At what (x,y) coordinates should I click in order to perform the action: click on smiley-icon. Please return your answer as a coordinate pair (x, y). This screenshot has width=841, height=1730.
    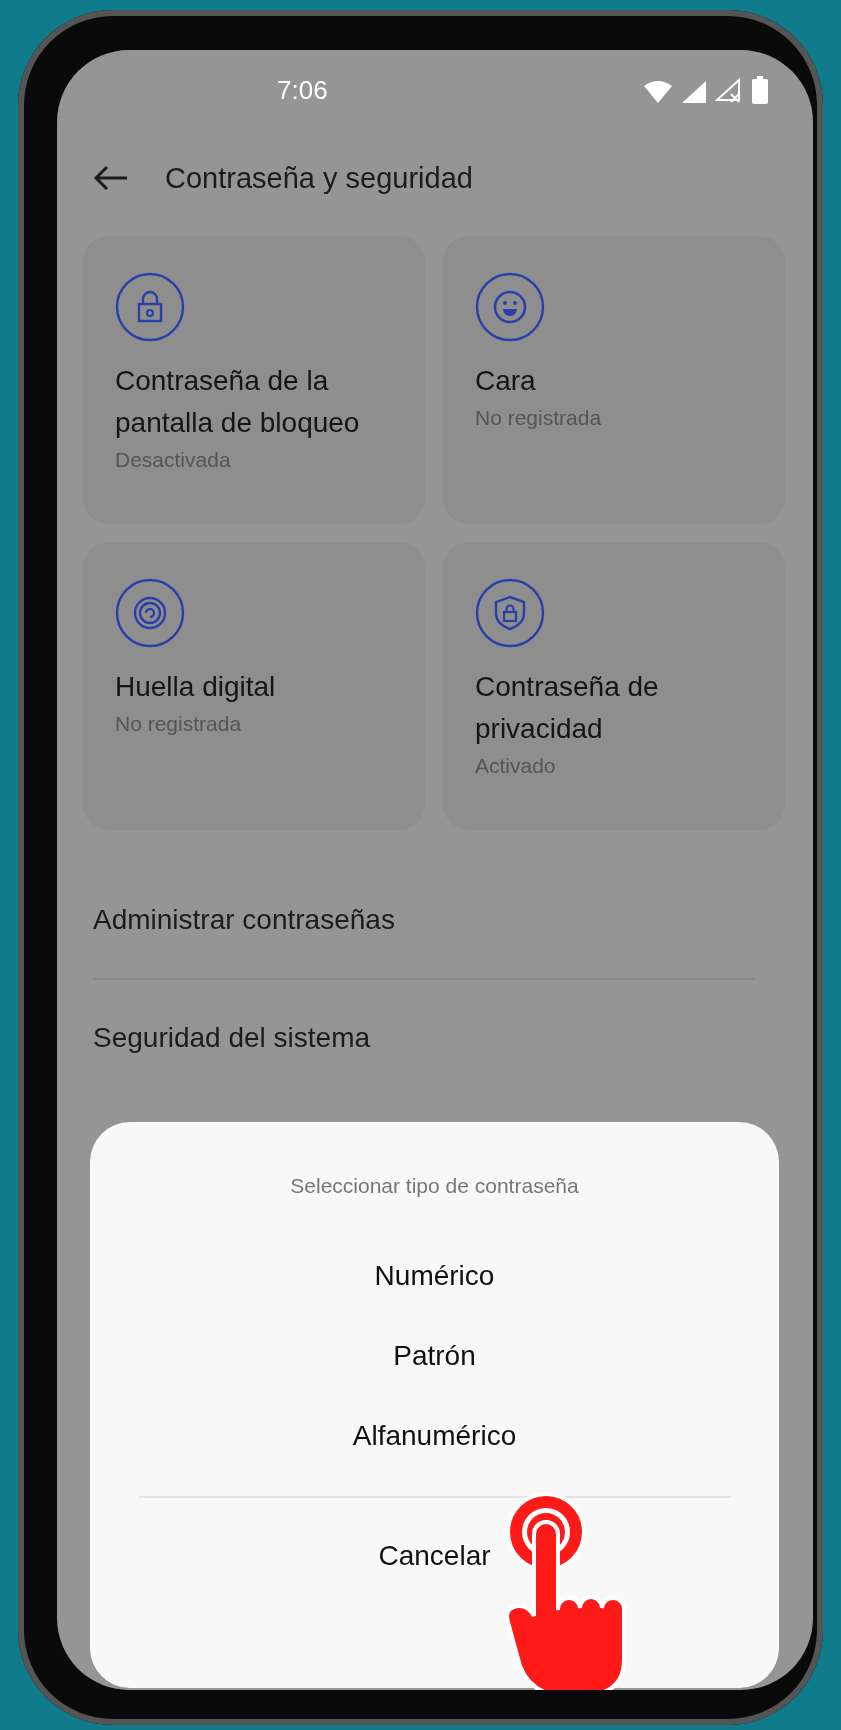
    Looking at the image, I should click on (510, 307).